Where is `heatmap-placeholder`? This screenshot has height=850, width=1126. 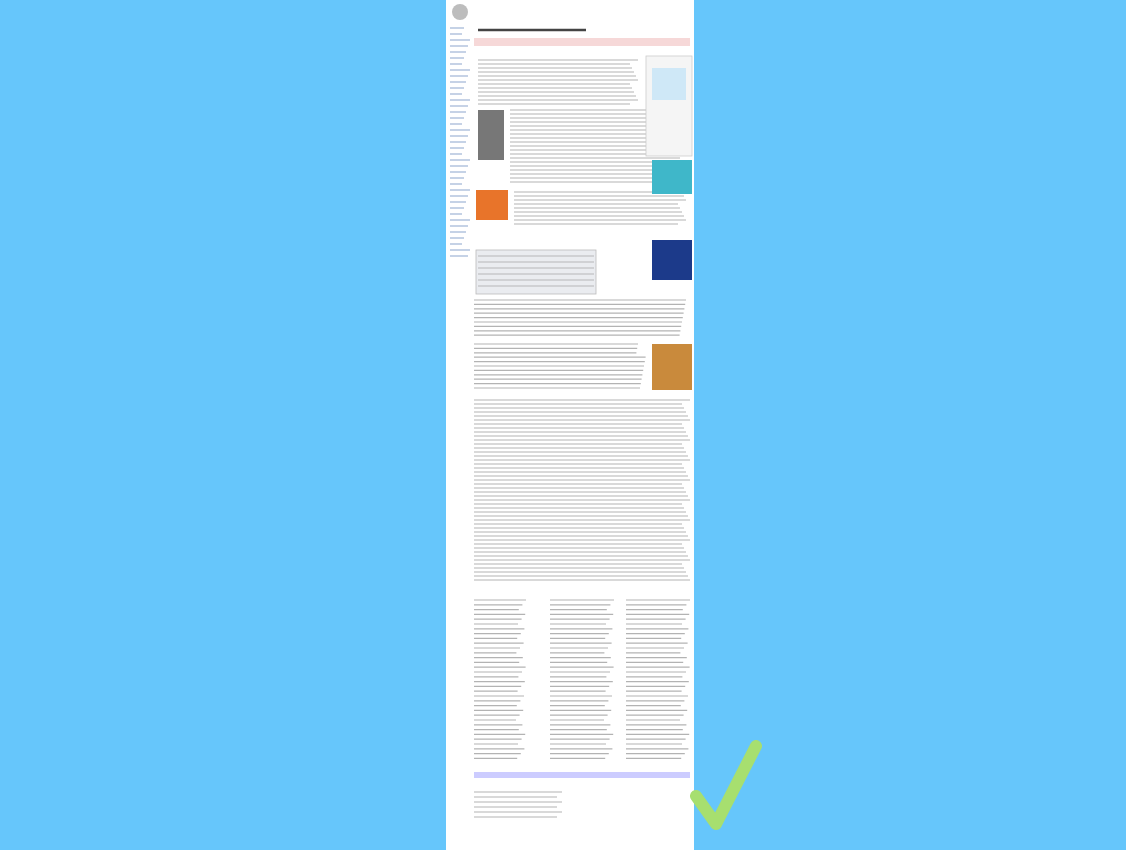 heatmap-placeholder is located at coordinates (492, 205).